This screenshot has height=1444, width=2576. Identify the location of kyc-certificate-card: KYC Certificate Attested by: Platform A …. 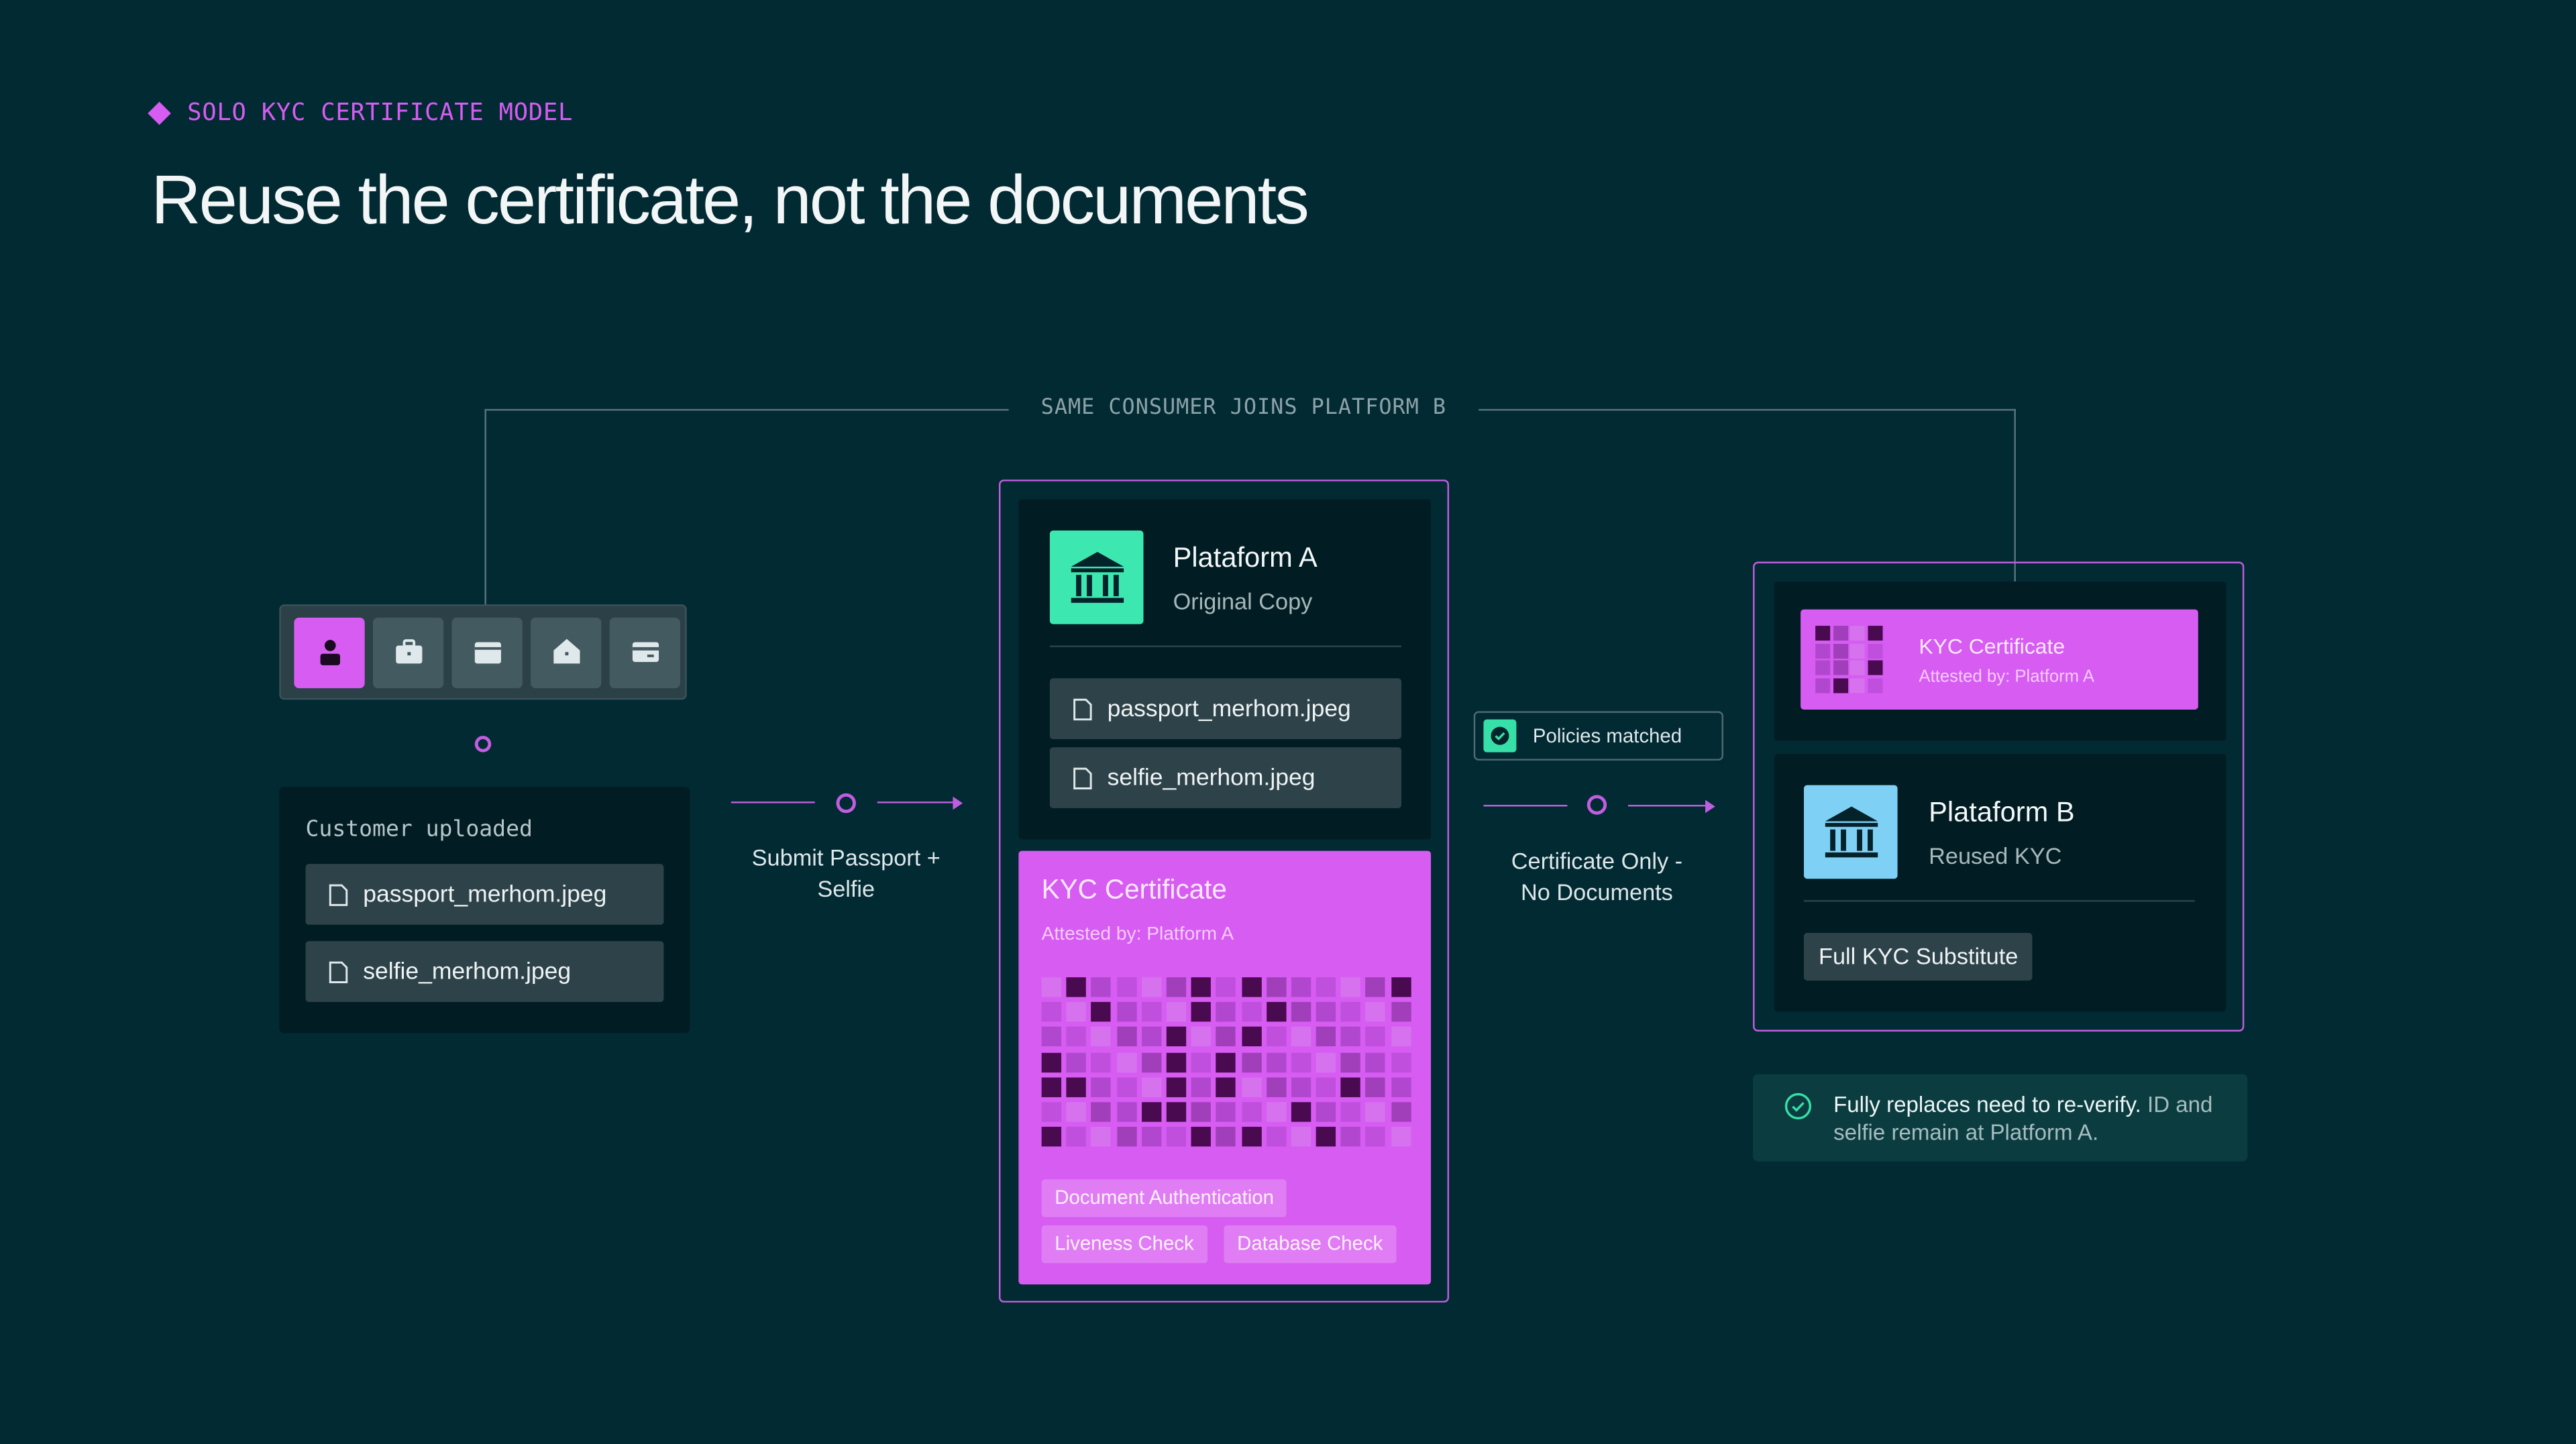
(1225, 1067).